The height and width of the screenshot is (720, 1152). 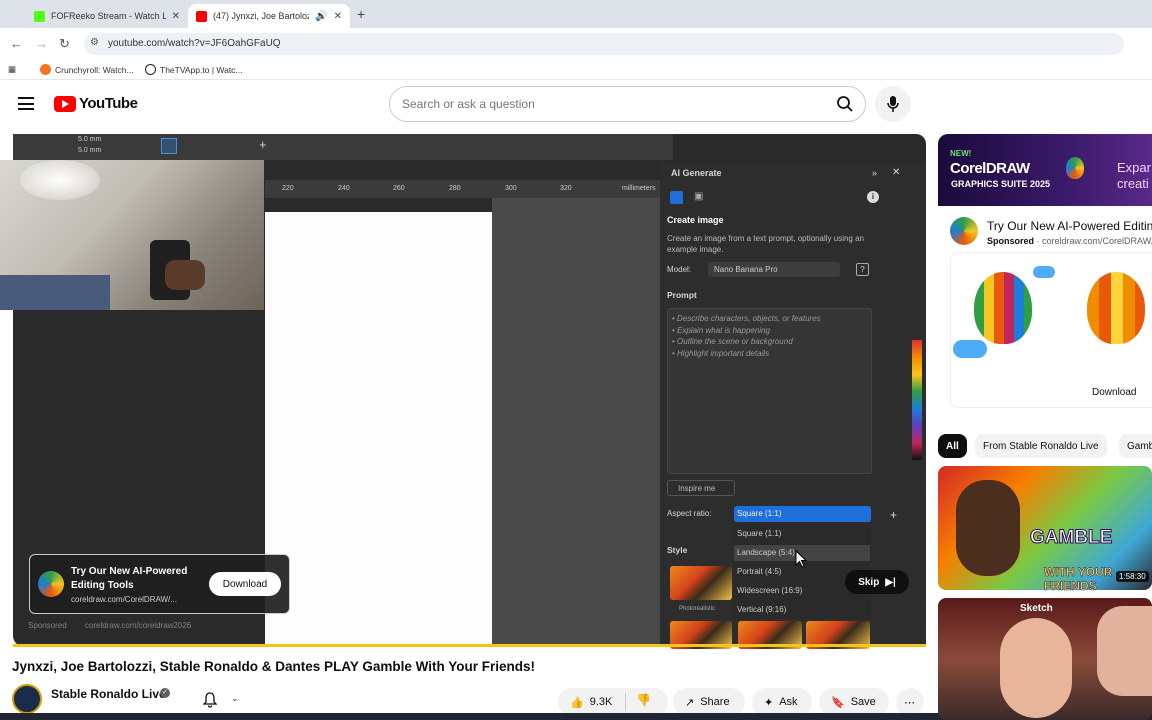 I want to click on apps-grid-icon: ▦, so click(x=12, y=69).